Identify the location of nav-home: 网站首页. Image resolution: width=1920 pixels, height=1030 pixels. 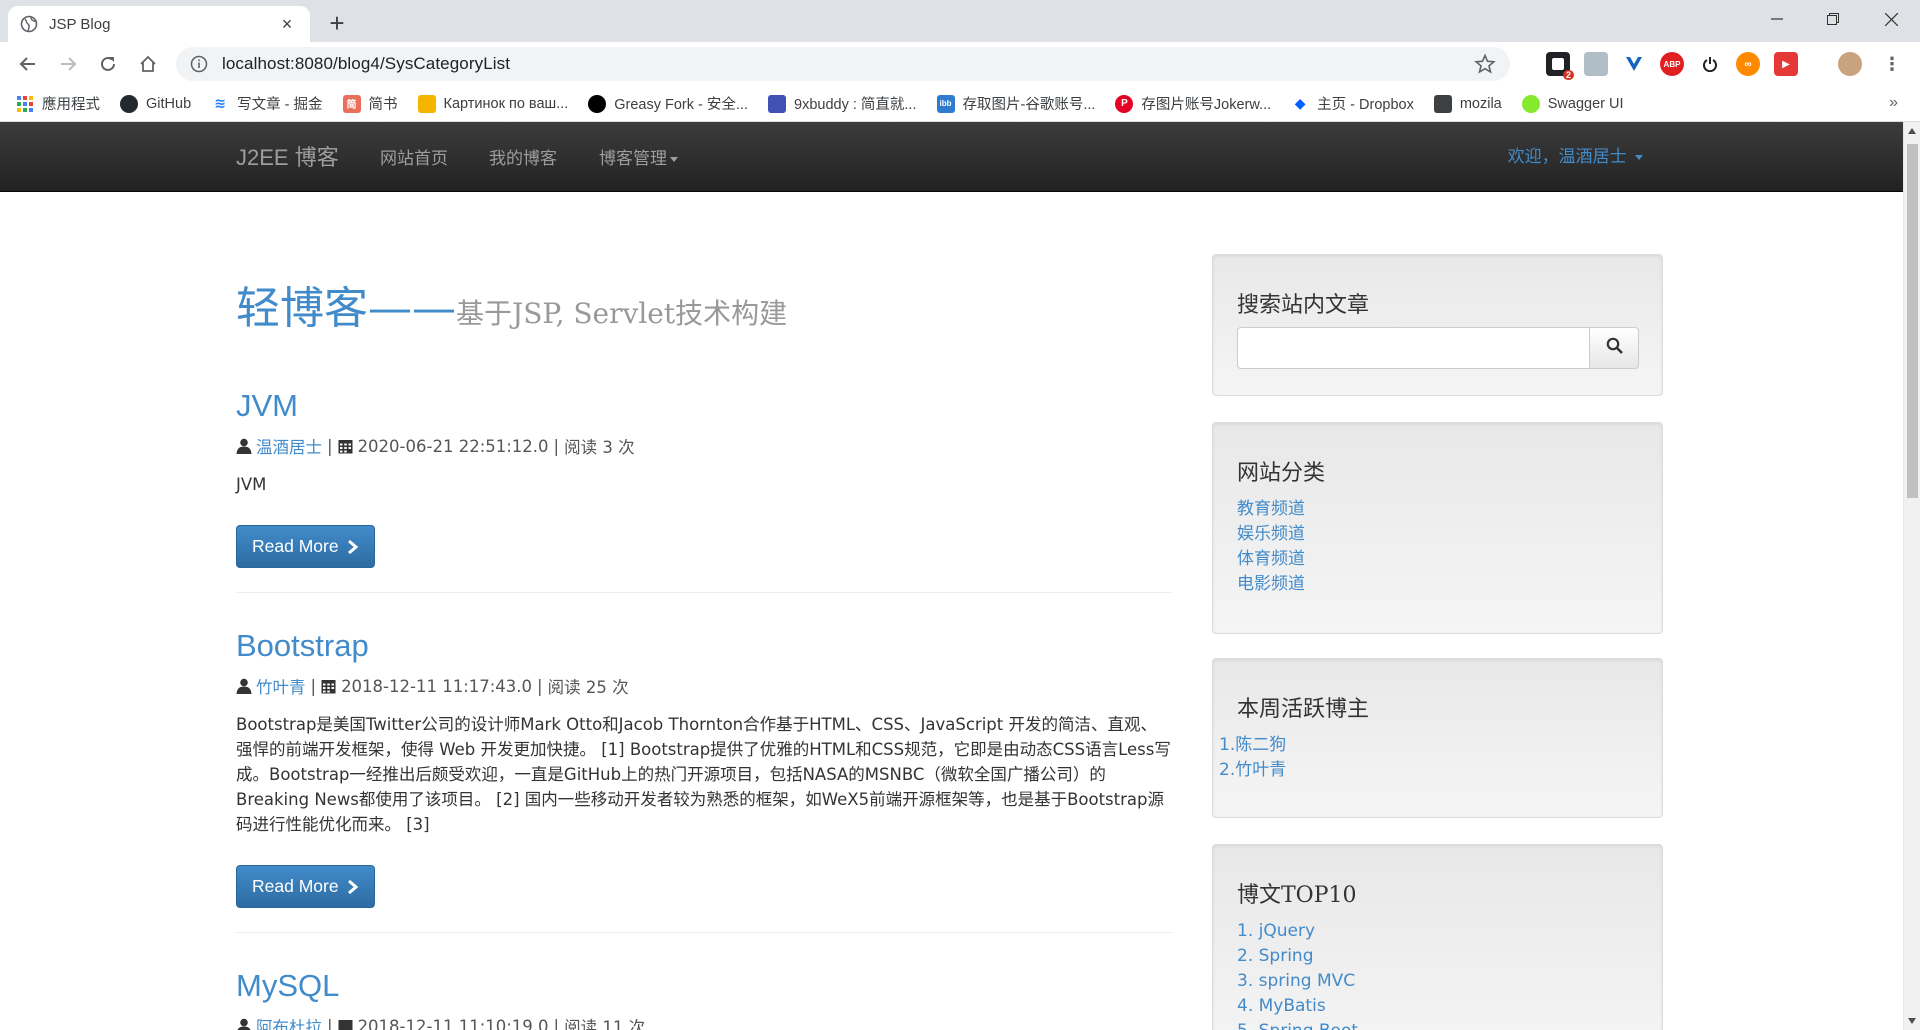
(414, 156).